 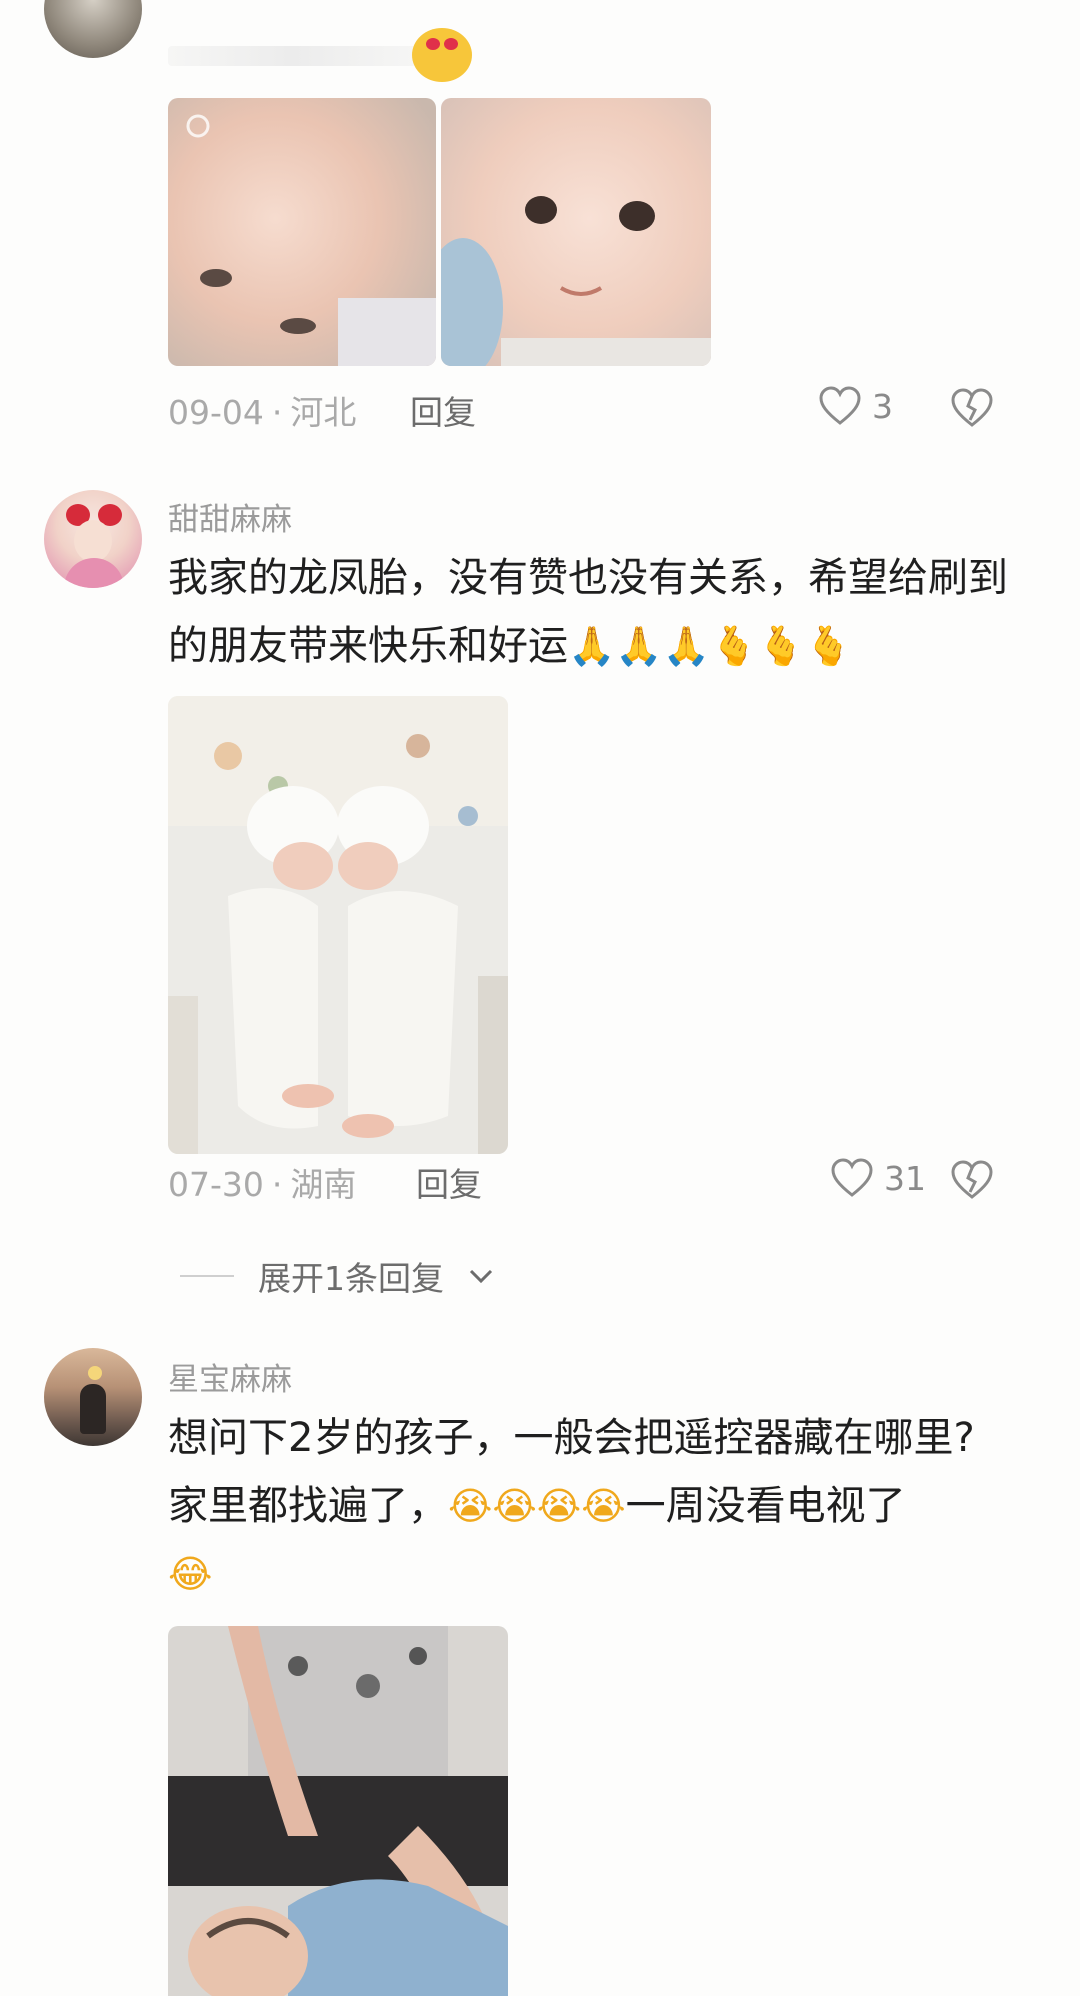 I want to click on comment-emojis: 🙏🙏🙏🫰🫰🫰, so click(x=710, y=646).